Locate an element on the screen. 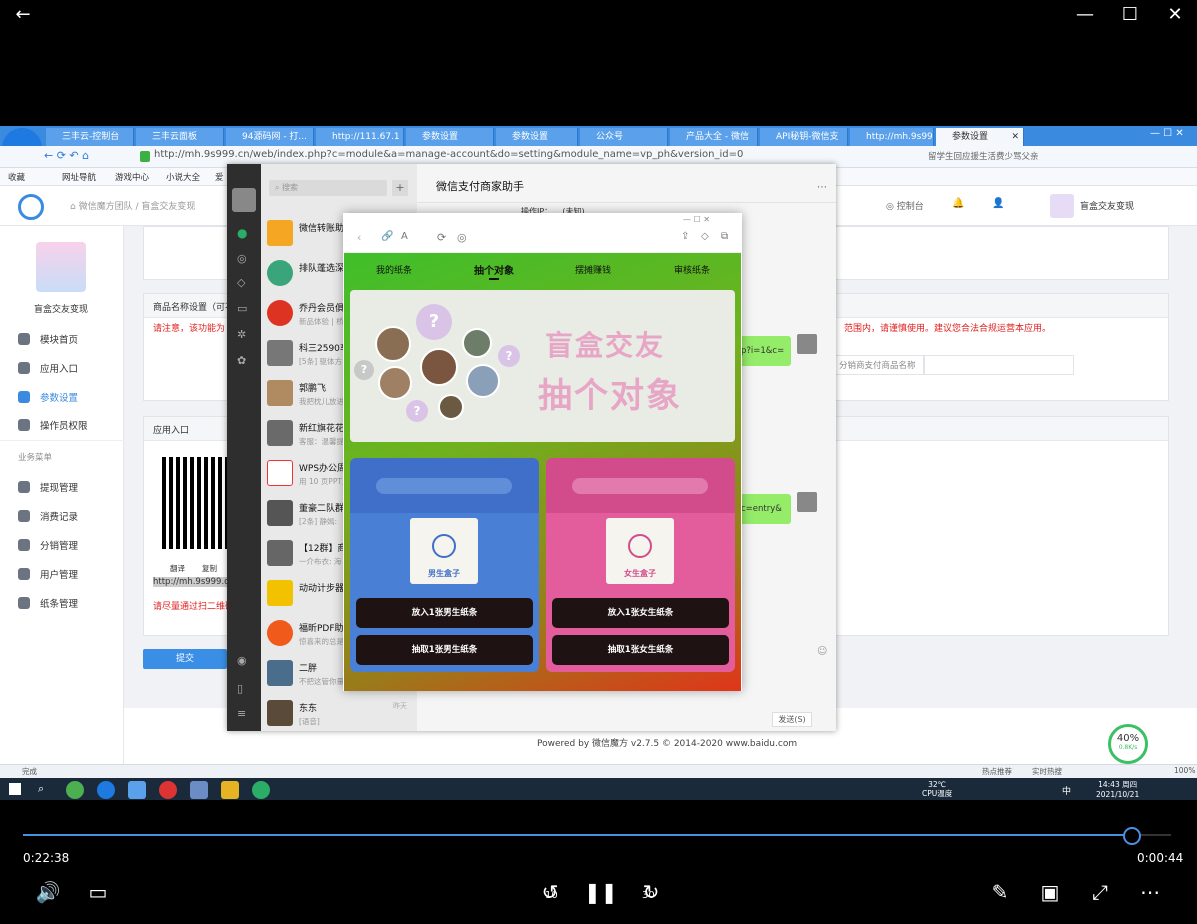 This screenshot has width=1197, height=924. bell-icon: 🔔 is located at coordinates (958, 203).